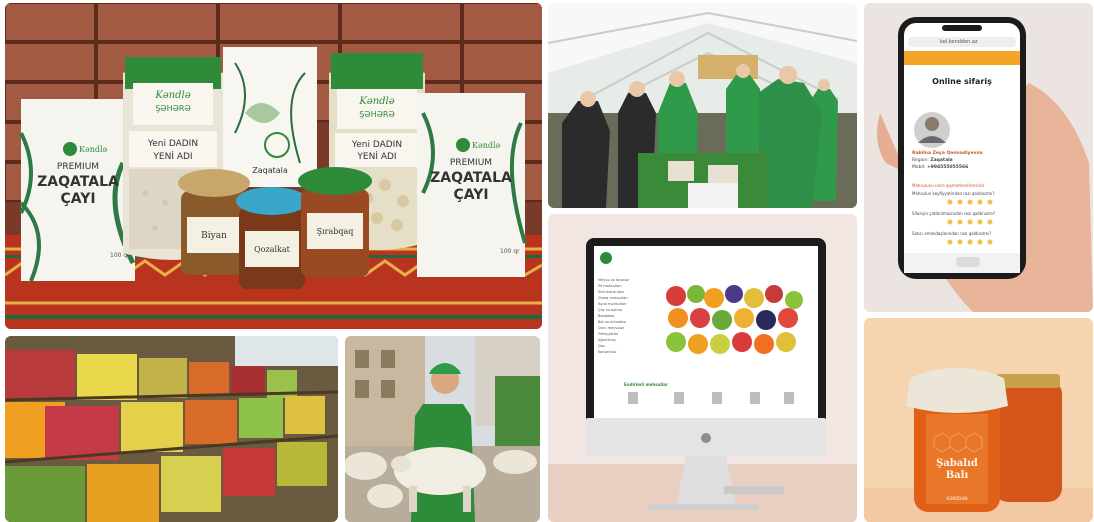  Describe the element at coordinates (627, 353) in the screenshot. I see `monitor-menu-item: Konservlər` at that location.